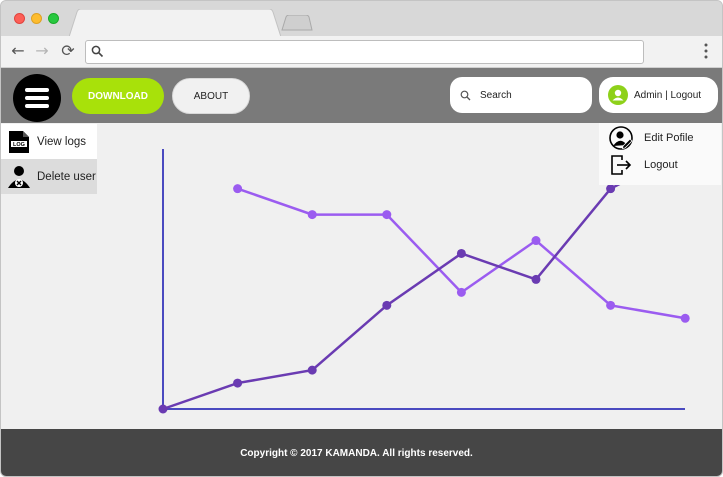 The height and width of the screenshot is (477, 723). I want to click on svg-text: LOG, so click(19, 144).